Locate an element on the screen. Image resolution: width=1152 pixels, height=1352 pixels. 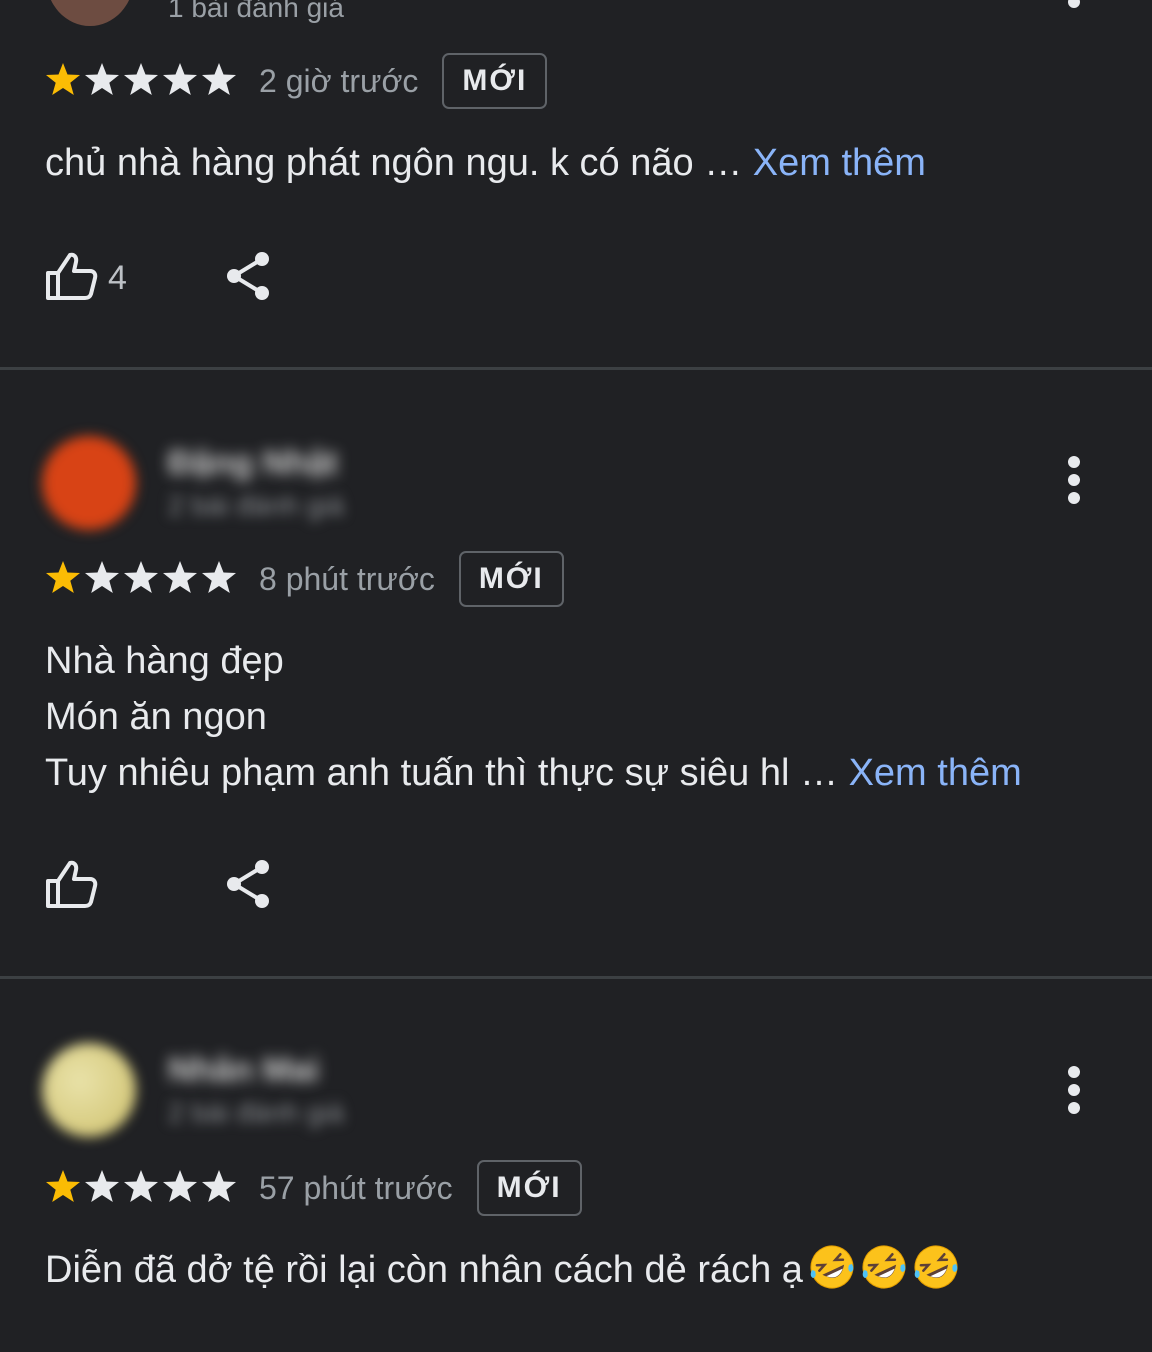
review-actions: 4 is located at coordinates (158, 278).